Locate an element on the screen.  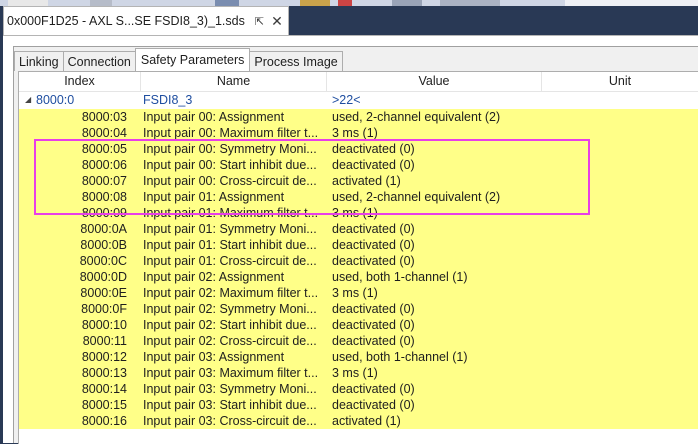
row-index: 8000:04 is located at coordinates (104, 133).